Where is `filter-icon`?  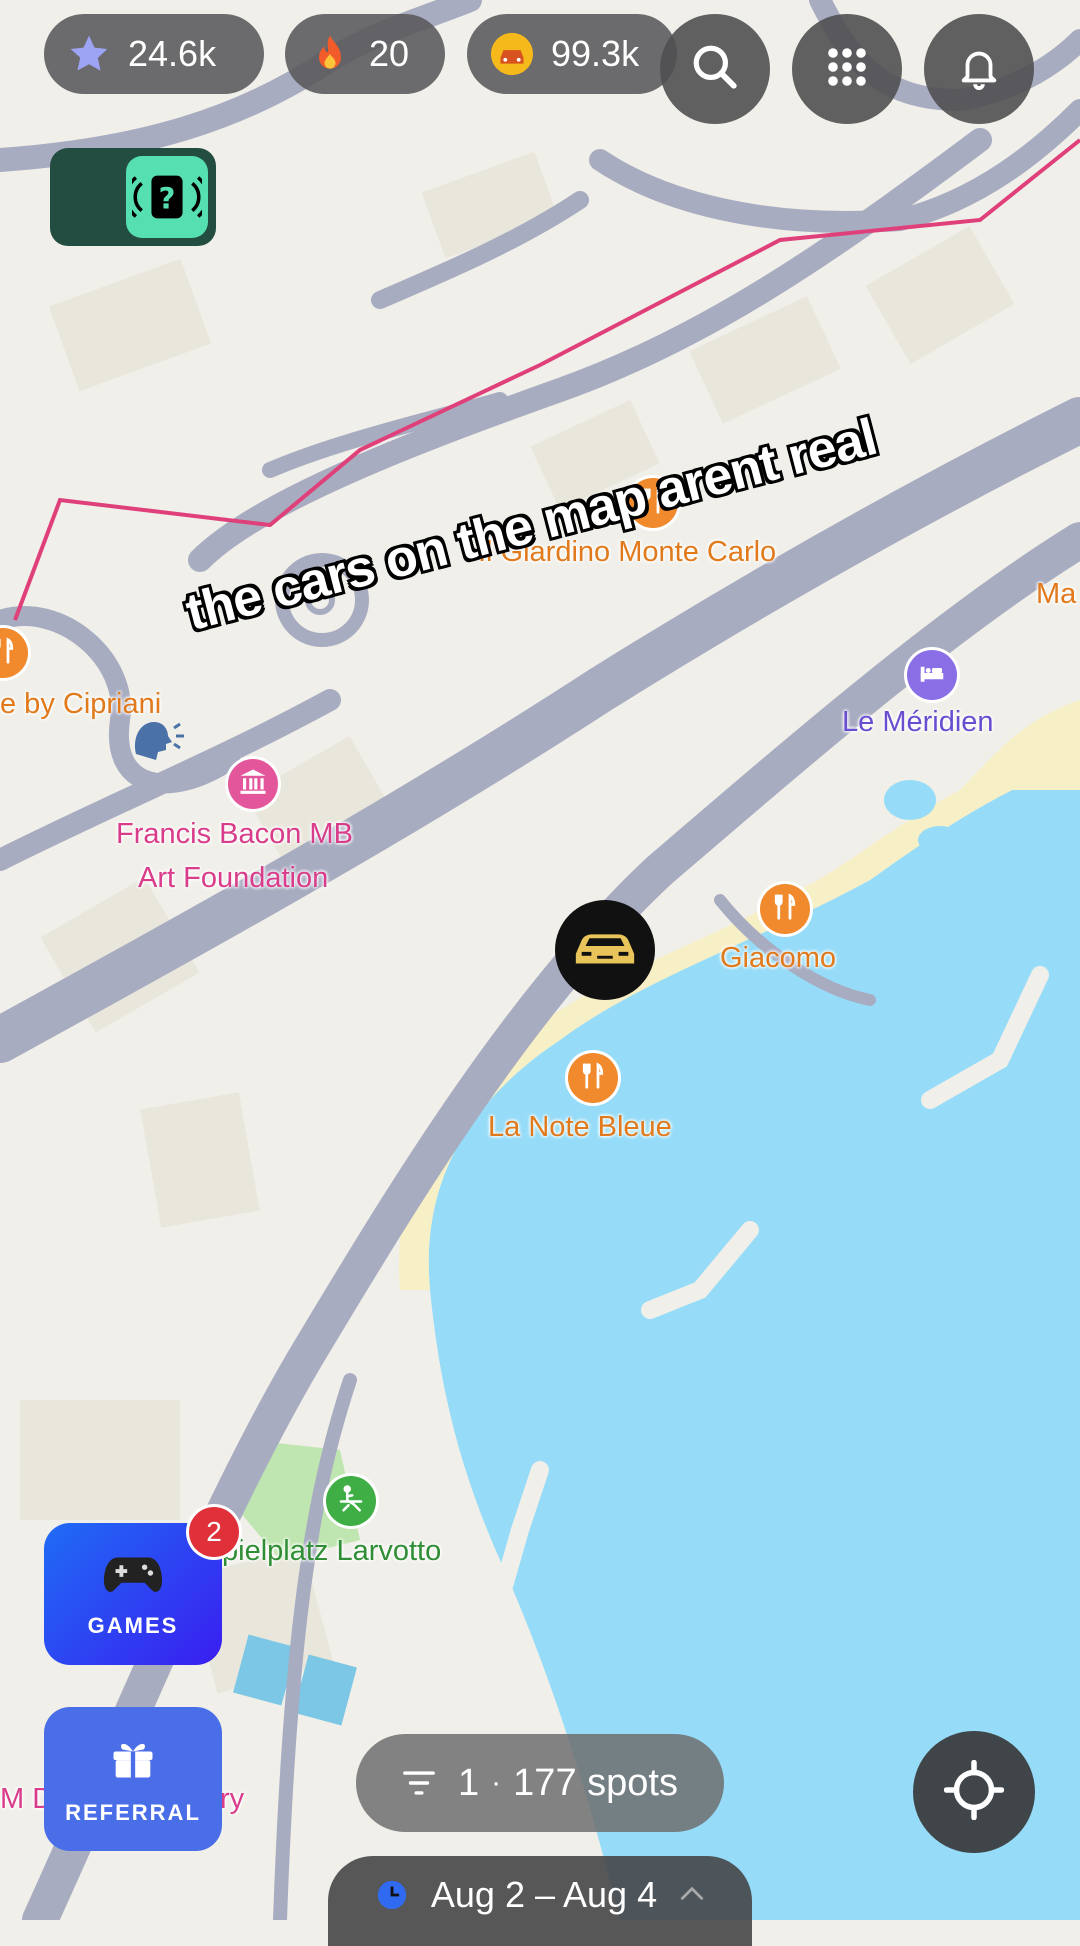 filter-icon is located at coordinates (419, 1783).